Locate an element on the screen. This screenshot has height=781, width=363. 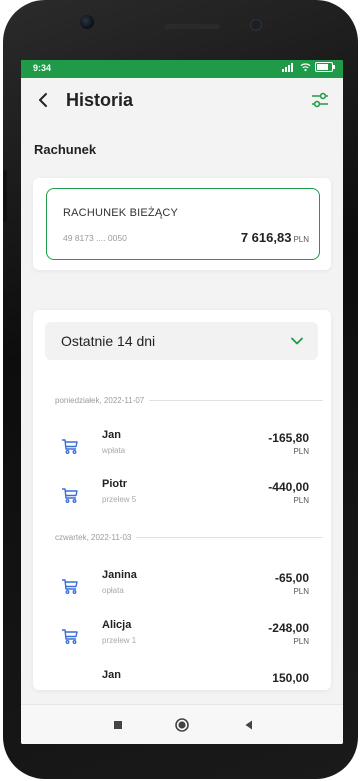
back-icon is located at coordinates (44, 100).